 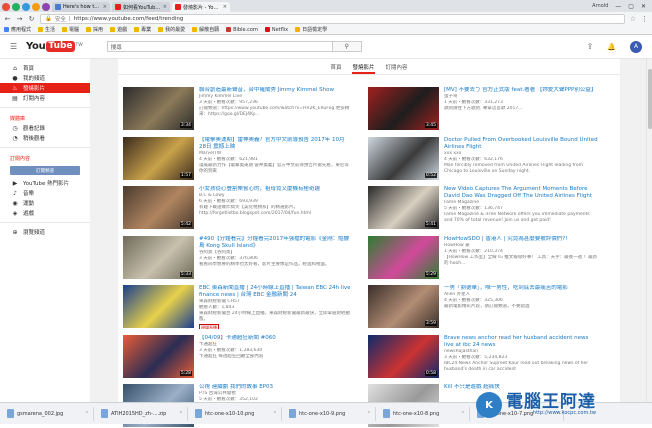 What do you see at coordinates (633, 19) in the screenshot?
I see `bookmark-star-icon: ☆` at bounding box center [633, 19].